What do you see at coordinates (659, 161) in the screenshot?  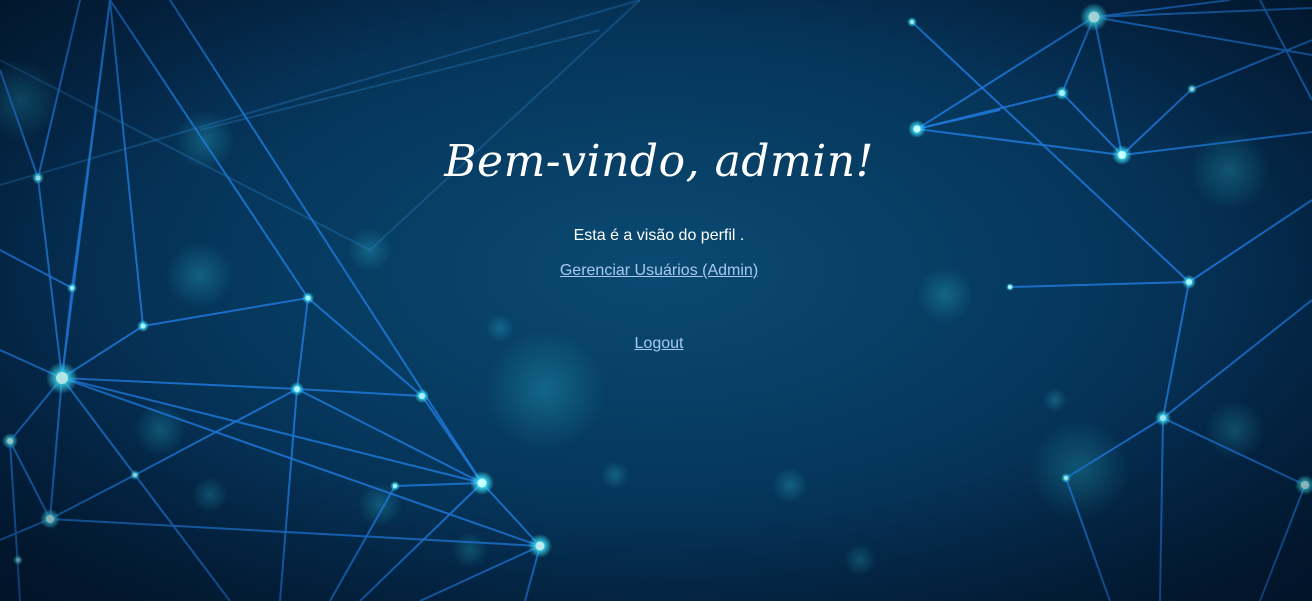 I see `page-title: Bem-vindo, admin!` at bounding box center [659, 161].